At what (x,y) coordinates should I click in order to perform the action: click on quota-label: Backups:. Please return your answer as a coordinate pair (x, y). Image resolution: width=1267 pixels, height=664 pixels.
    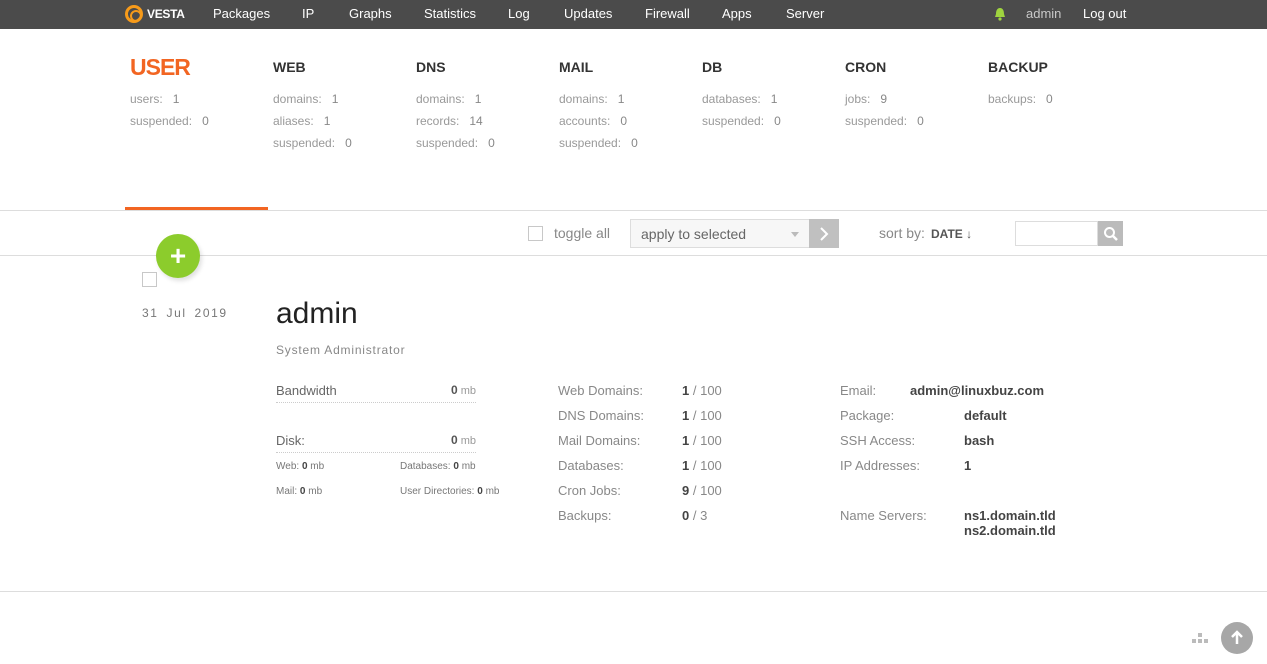
    Looking at the image, I should click on (585, 515).